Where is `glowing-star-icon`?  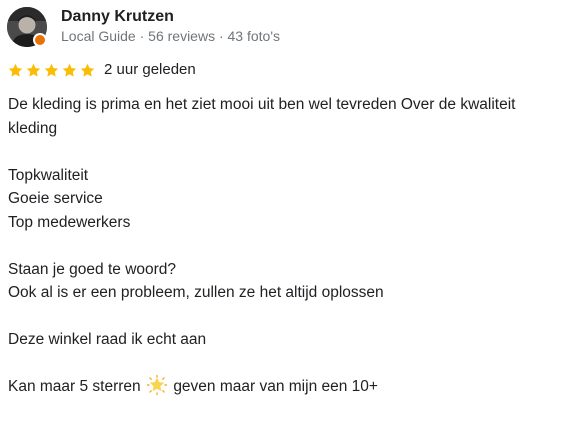
glowing-star-icon is located at coordinates (157, 385).